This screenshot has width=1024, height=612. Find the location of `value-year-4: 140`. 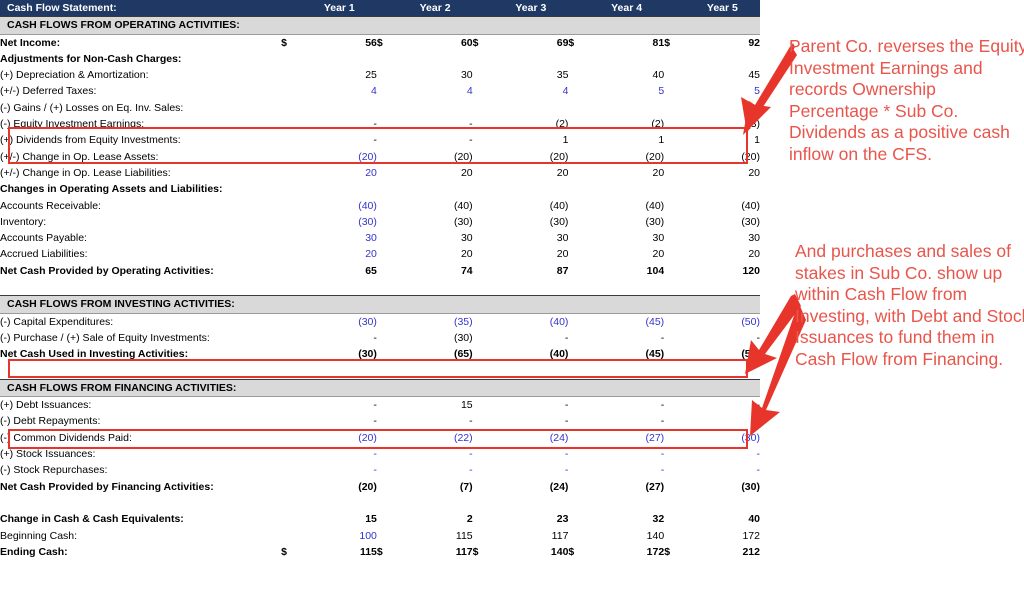

value-year-4: 140 is located at coordinates (655, 535).